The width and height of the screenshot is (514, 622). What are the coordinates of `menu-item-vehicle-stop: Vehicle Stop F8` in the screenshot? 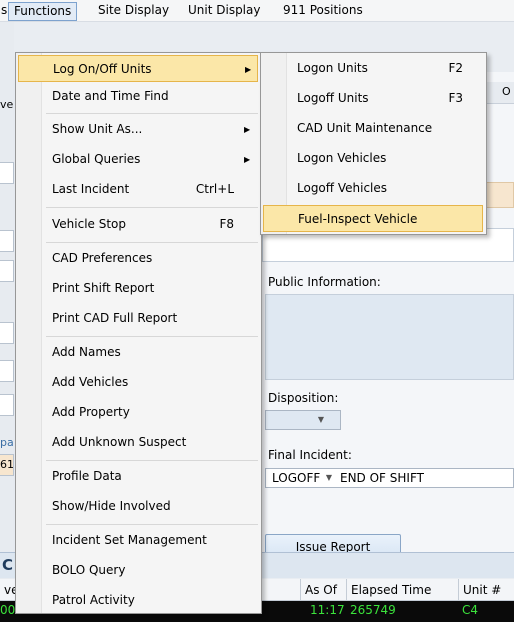 It's located at (138, 224).